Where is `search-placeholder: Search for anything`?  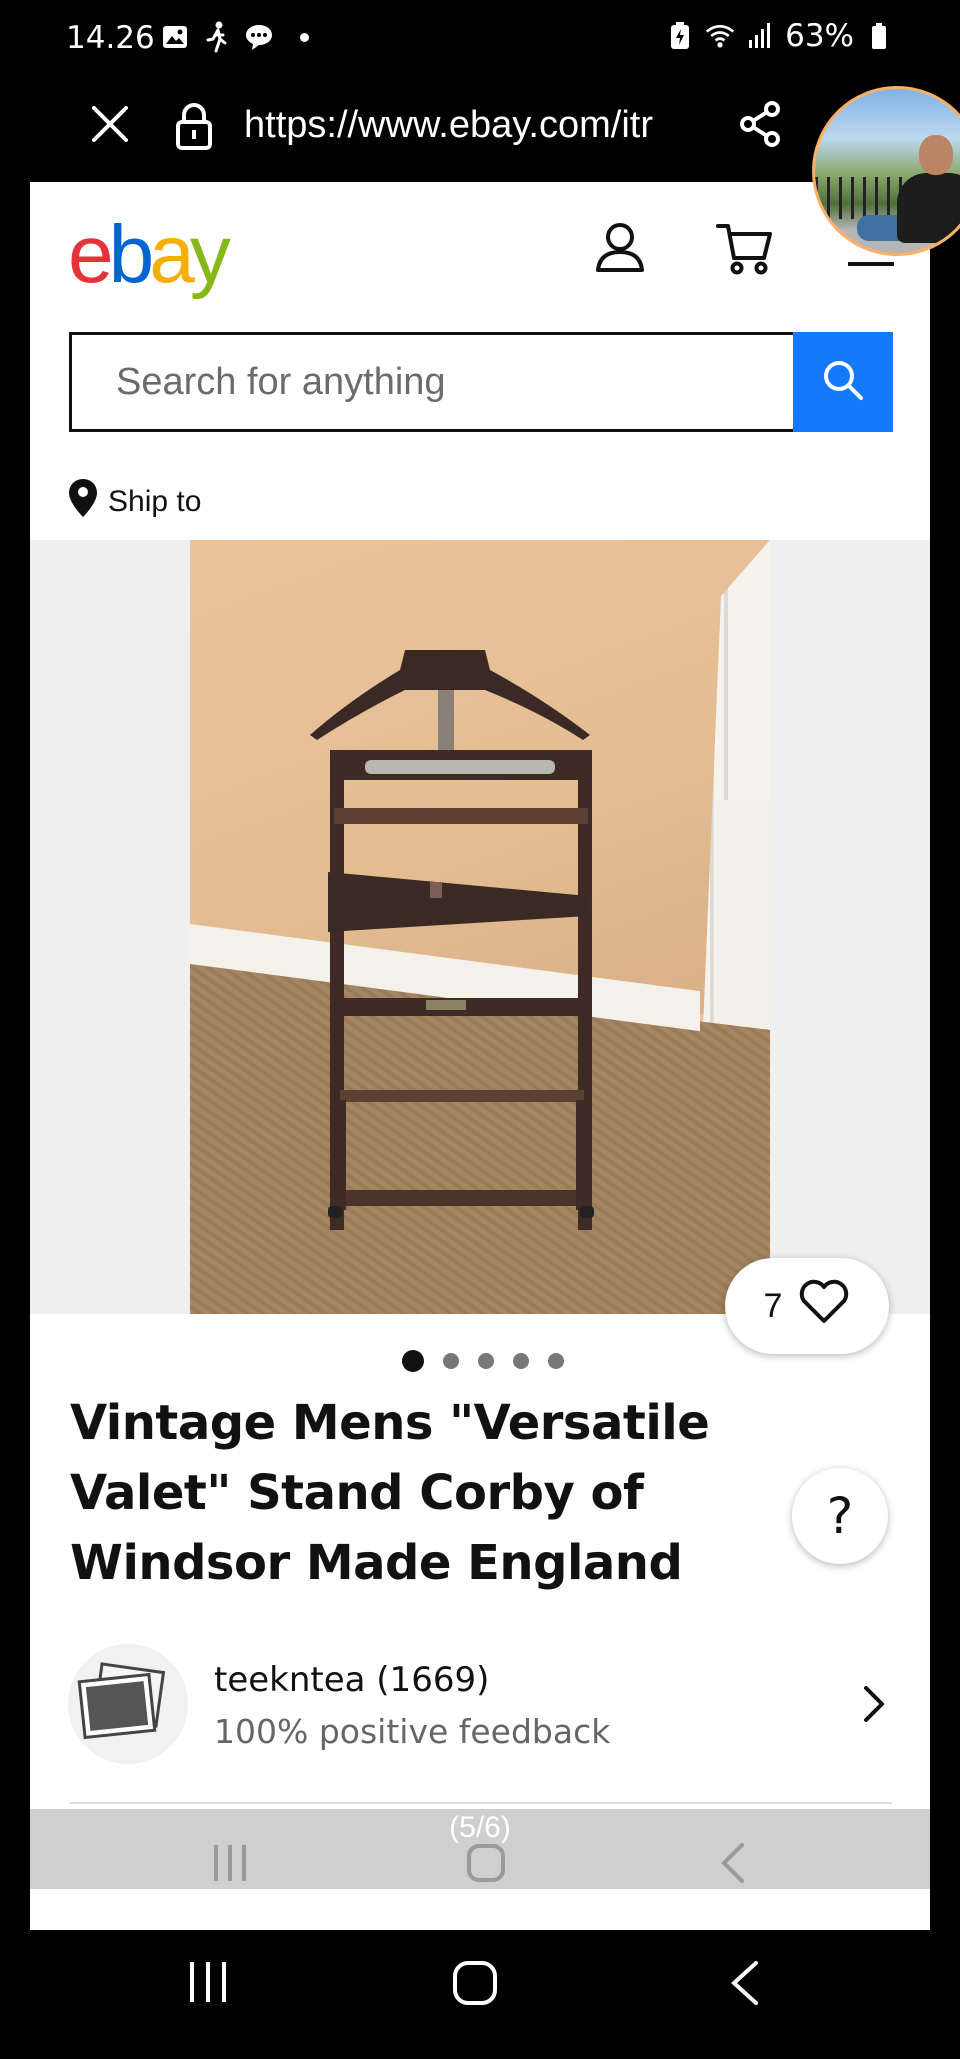 search-placeholder: Search for anything is located at coordinates (281, 382).